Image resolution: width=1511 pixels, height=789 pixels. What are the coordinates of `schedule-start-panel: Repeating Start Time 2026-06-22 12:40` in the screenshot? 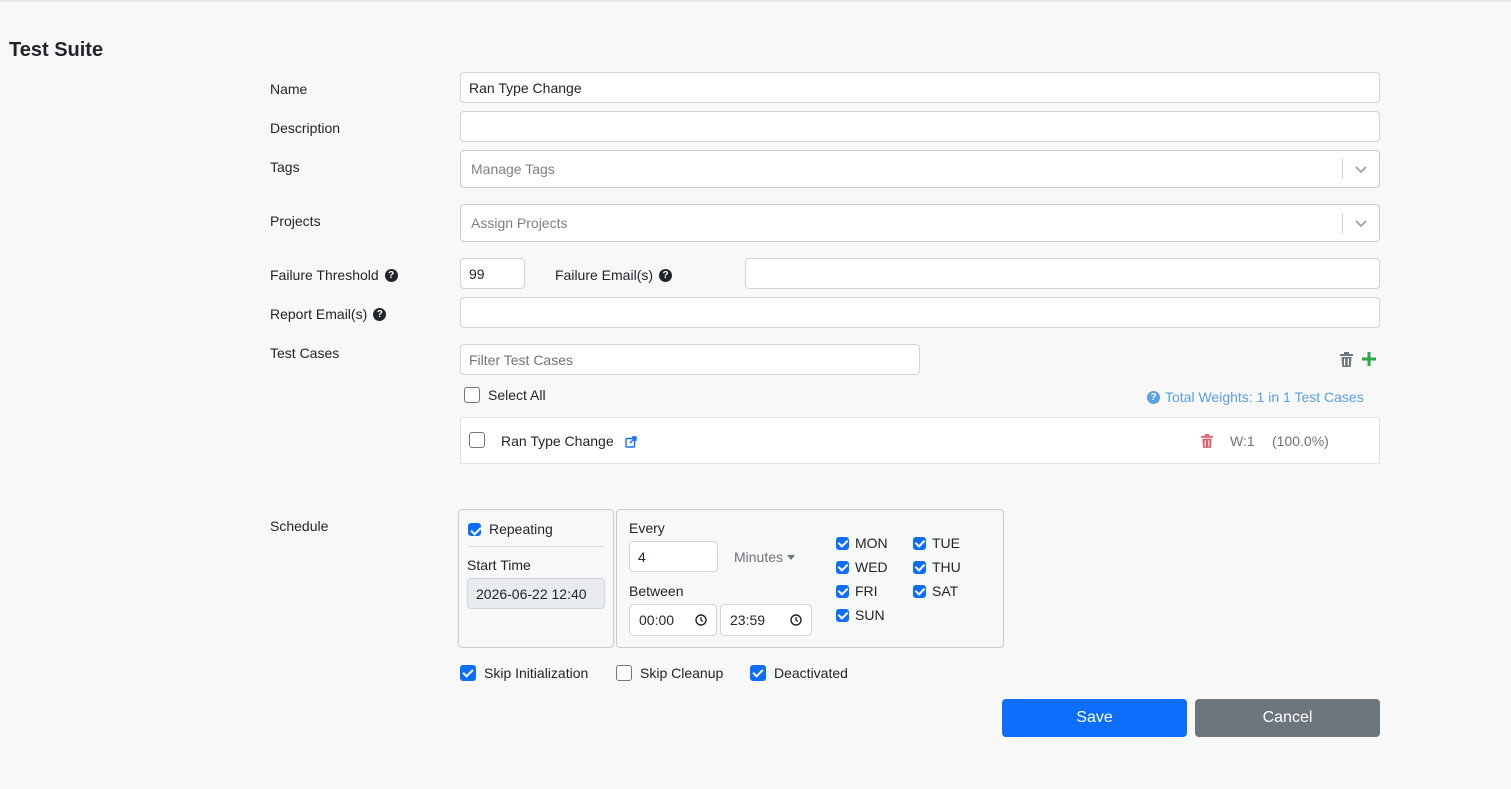 It's located at (536, 578).